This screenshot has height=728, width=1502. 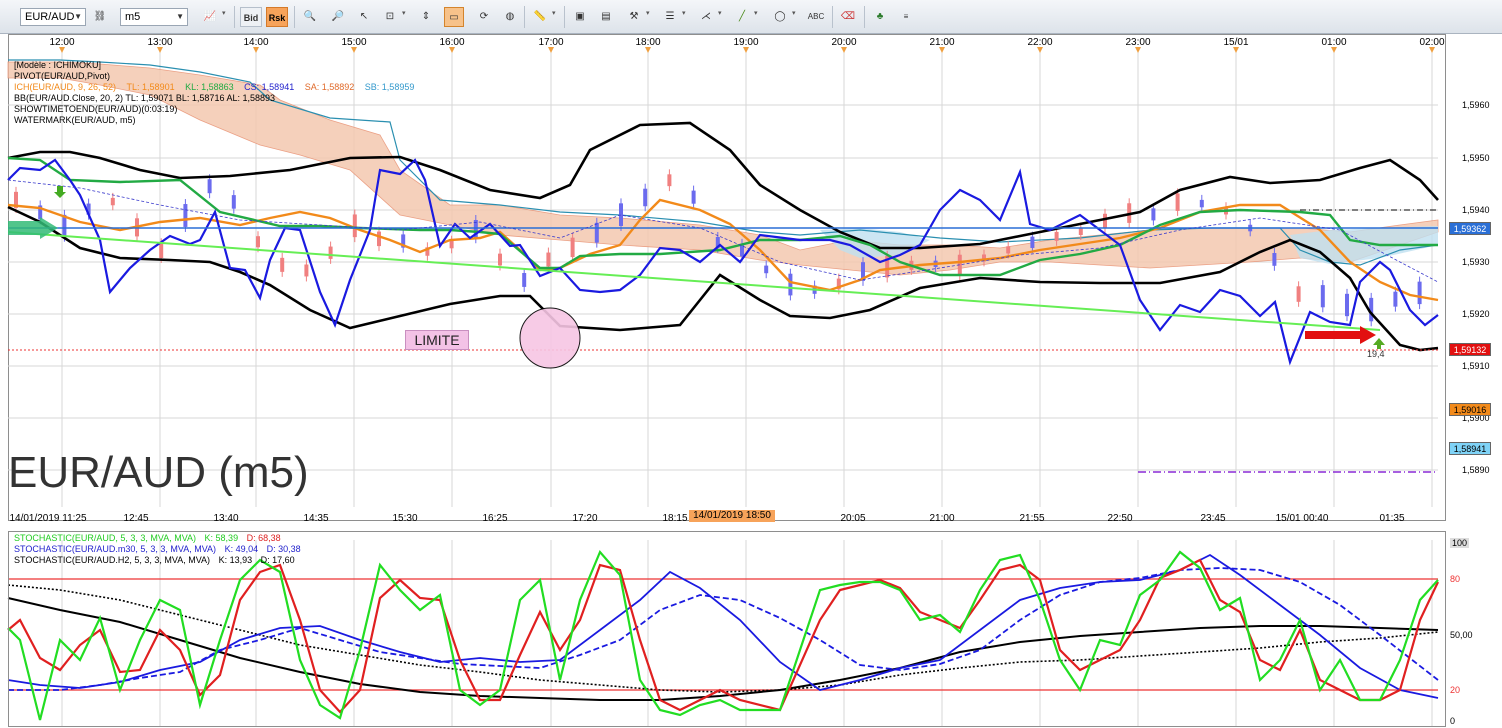 What do you see at coordinates (816, 17) in the screenshot?
I see `text-tool-icon: ABC` at bounding box center [816, 17].